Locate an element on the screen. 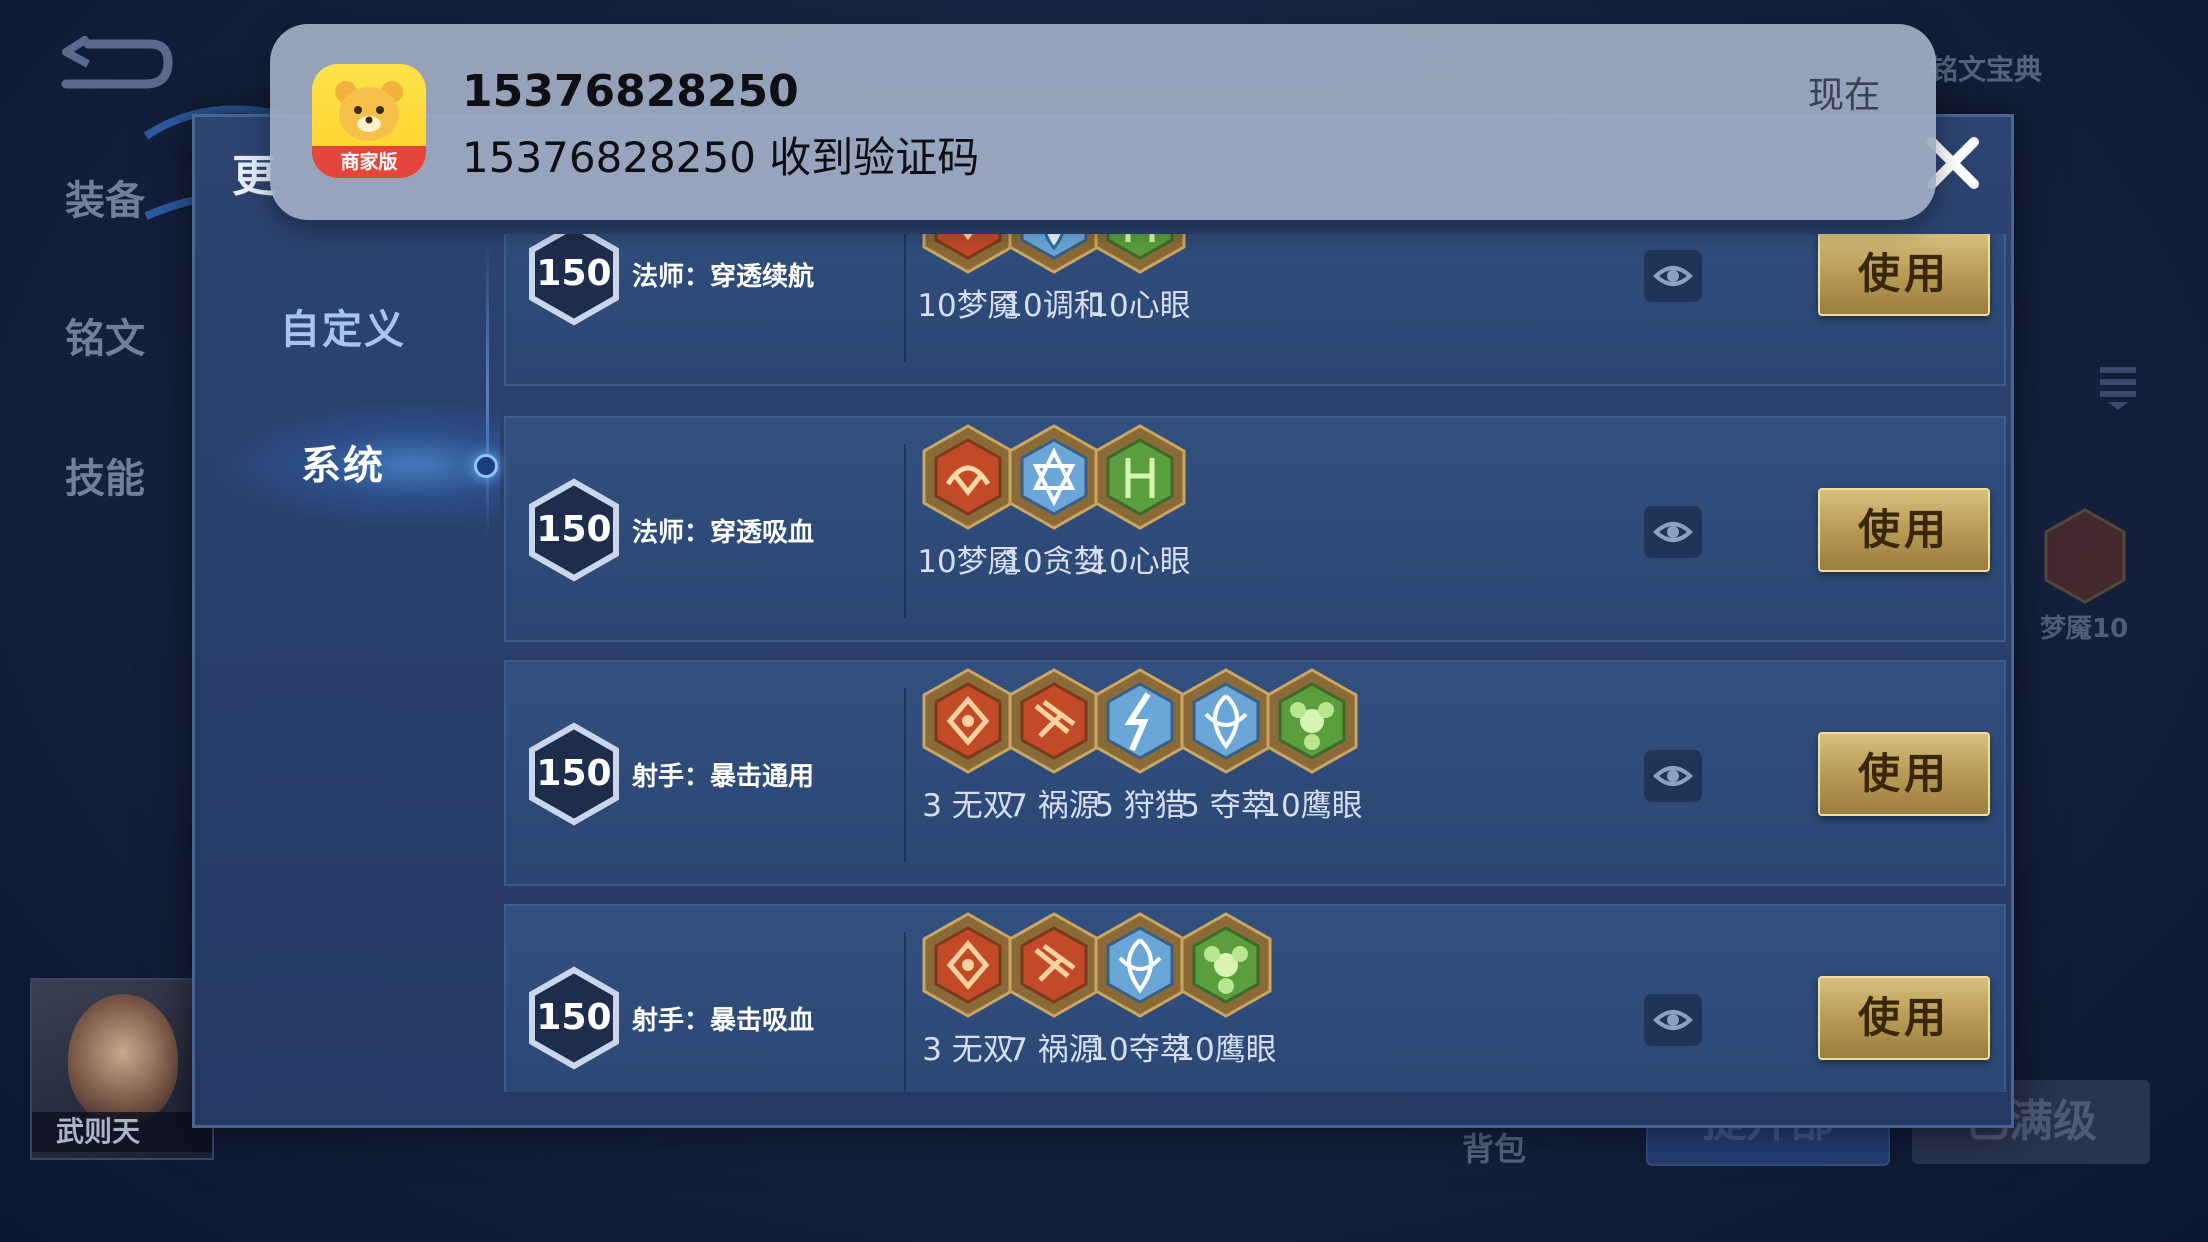  preset-name: 射手：暴击吸血 is located at coordinates (723, 1021).